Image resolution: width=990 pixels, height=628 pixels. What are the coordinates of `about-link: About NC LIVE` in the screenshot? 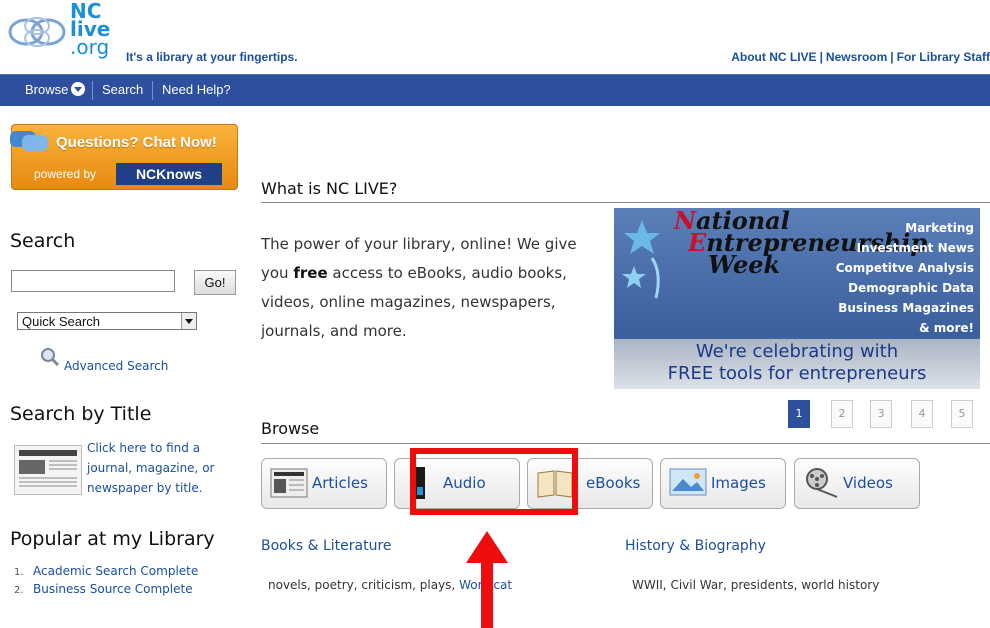 It's located at (773, 57).